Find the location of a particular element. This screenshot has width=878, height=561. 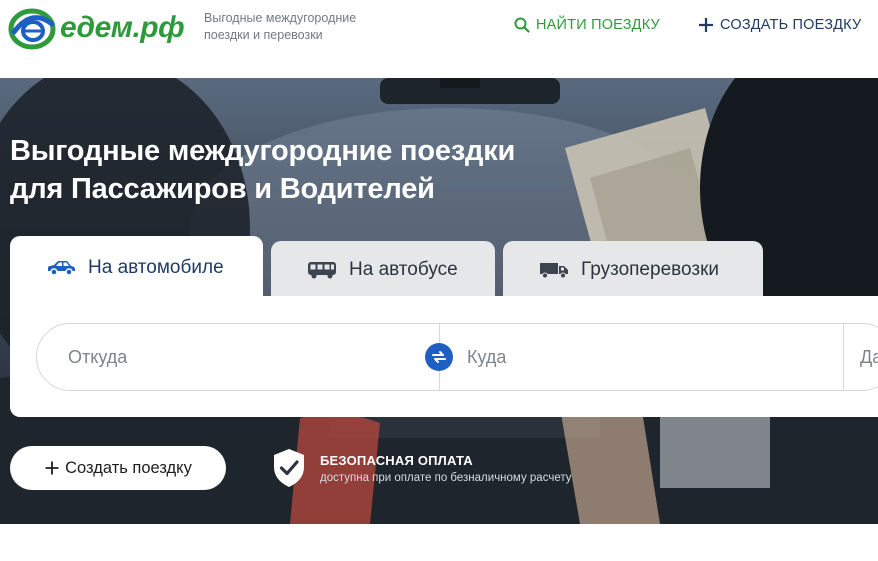

to-input is located at coordinates (641, 357).